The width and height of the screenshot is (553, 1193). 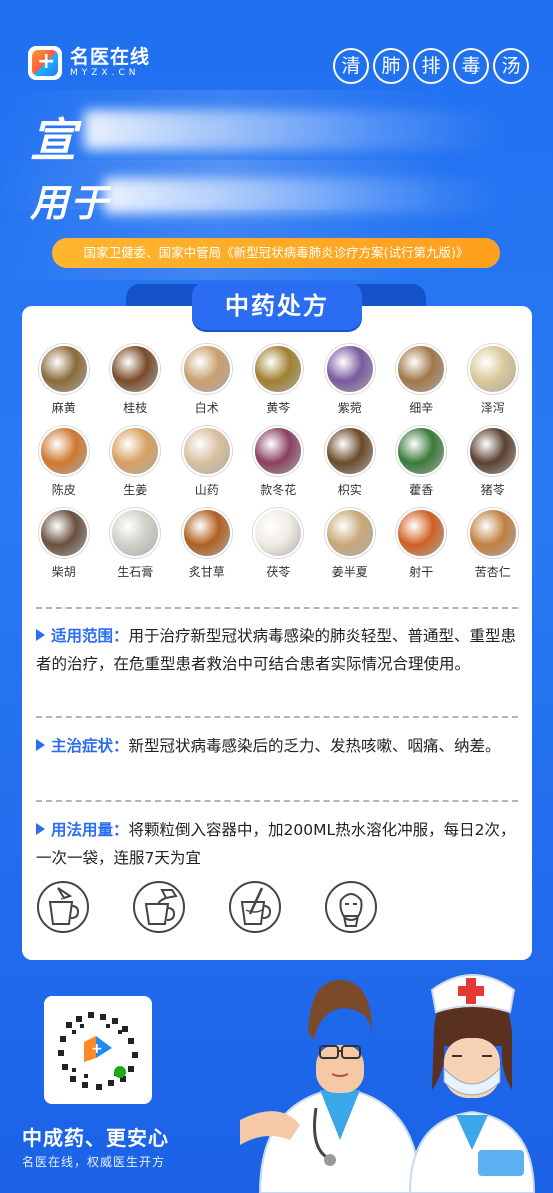 I want to click on usage-steps, so click(x=207, y=907).